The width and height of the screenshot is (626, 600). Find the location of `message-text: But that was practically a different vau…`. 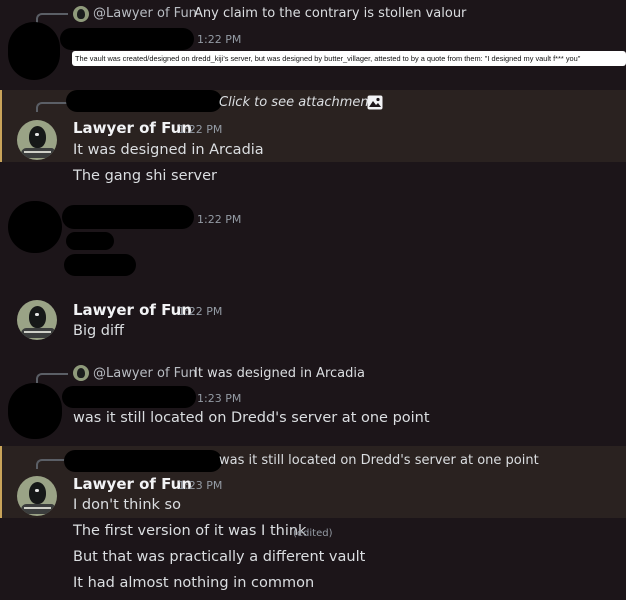

message-text: But that was practically a different vau… is located at coordinates (219, 557).